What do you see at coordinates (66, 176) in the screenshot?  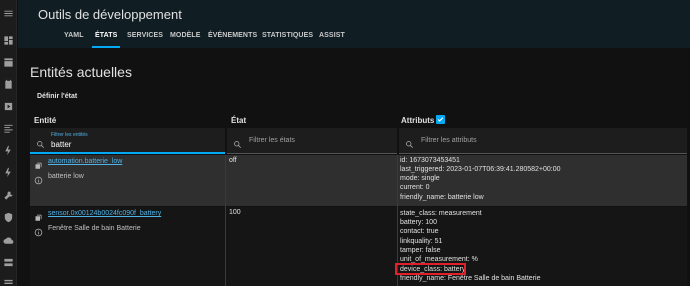 I see `entity-friendly-name: batterie low` at bounding box center [66, 176].